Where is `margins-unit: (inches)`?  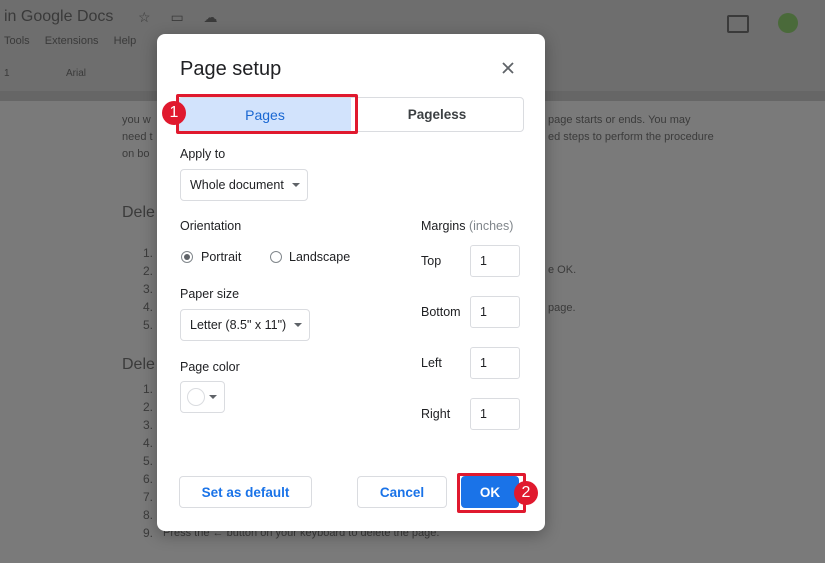
margins-unit: (inches) is located at coordinates (491, 226).